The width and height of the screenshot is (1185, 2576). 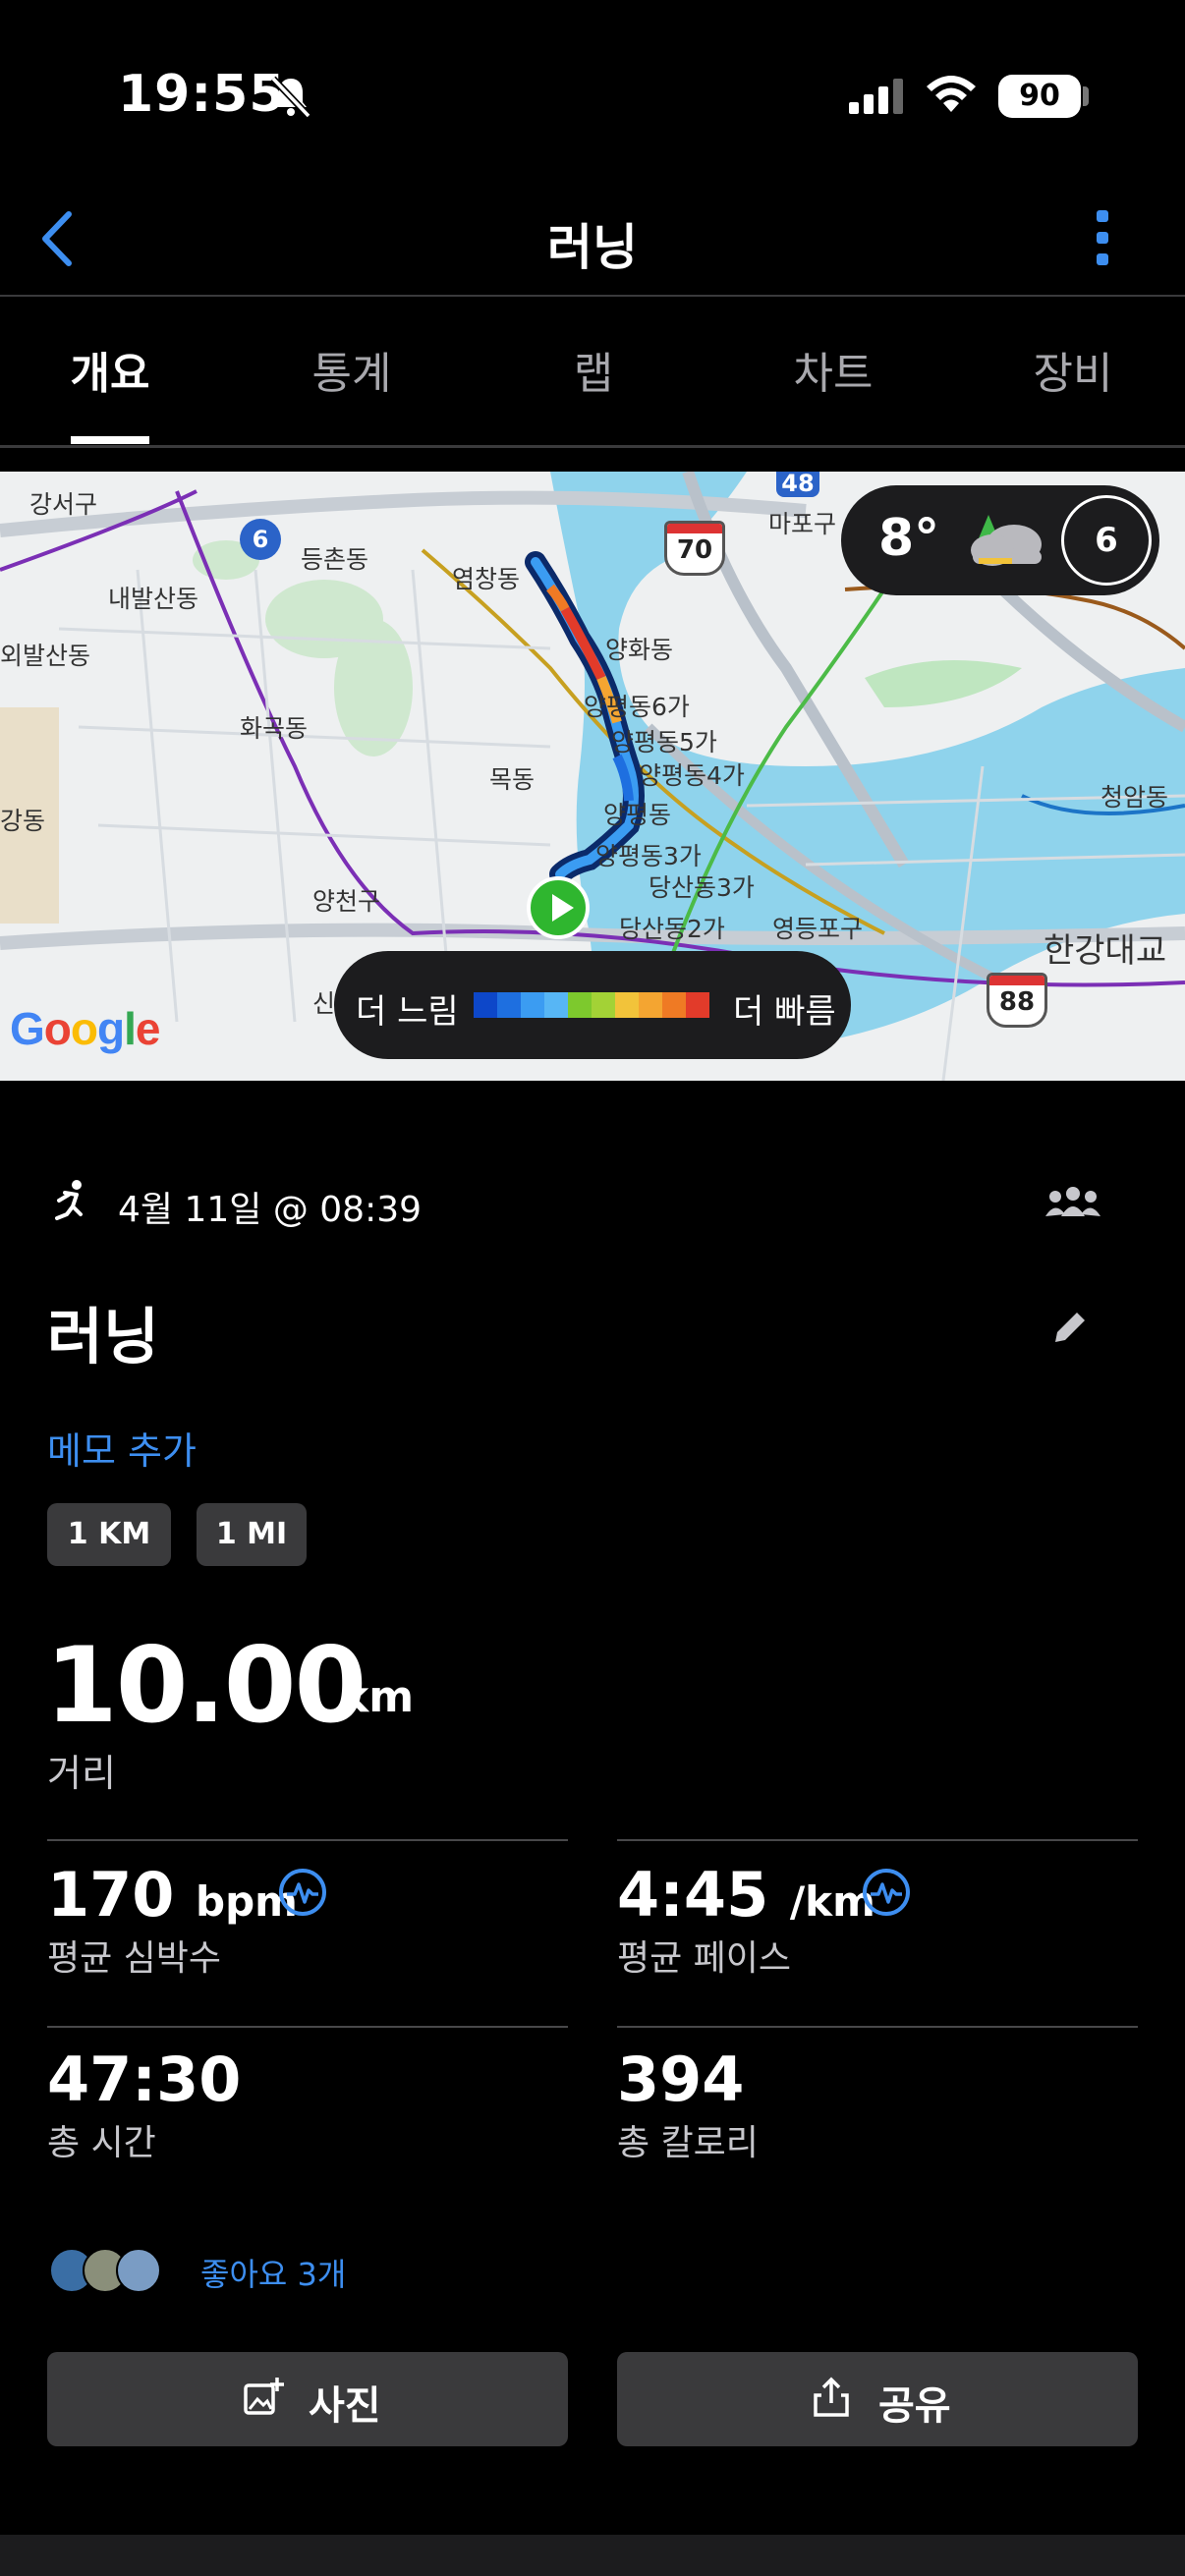 What do you see at coordinates (69, 1200) in the screenshot?
I see `running-icon` at bounding box center [69, 1200].